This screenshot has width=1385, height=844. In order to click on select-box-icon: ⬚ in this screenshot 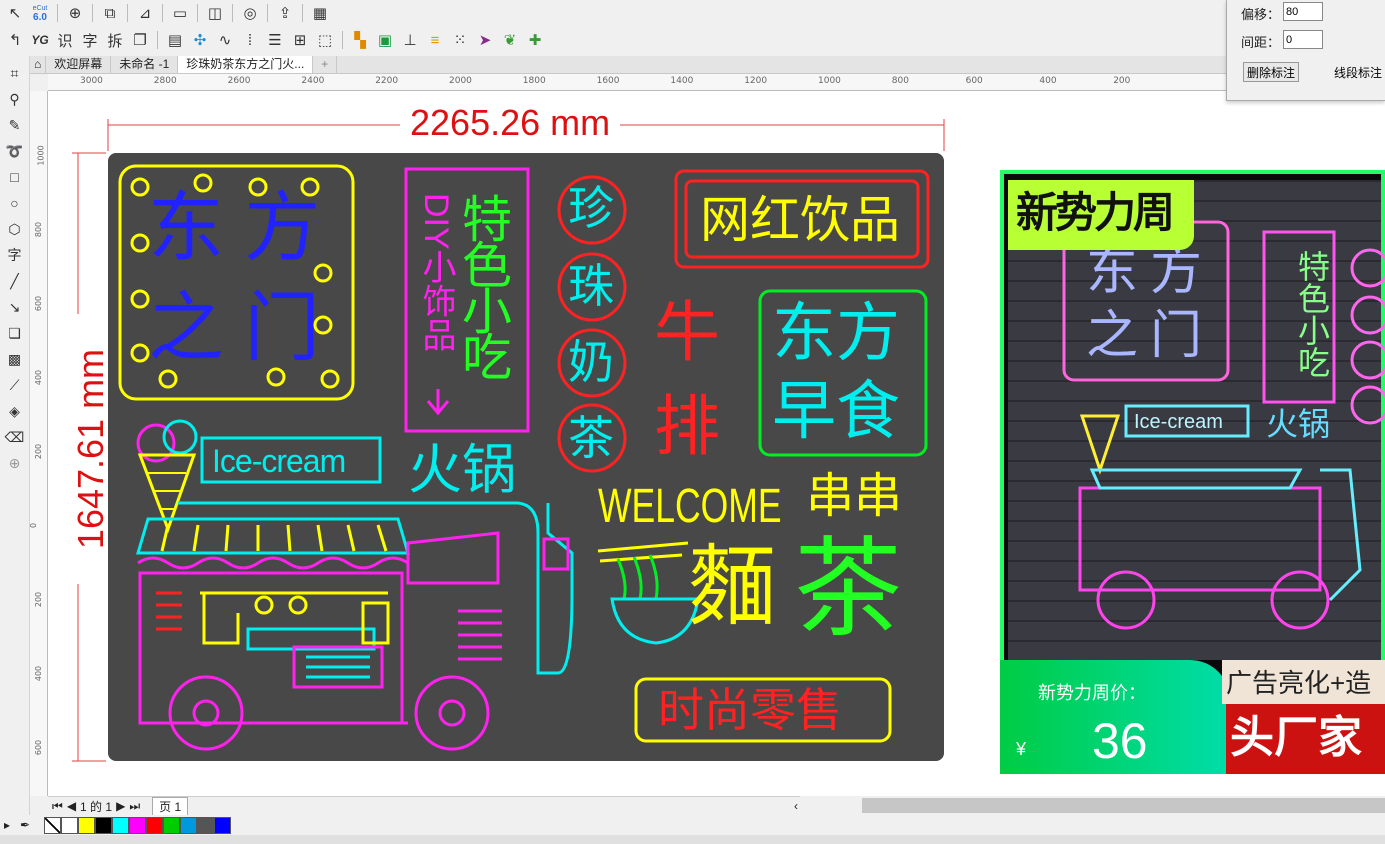, I will do `click(325, 40)`.